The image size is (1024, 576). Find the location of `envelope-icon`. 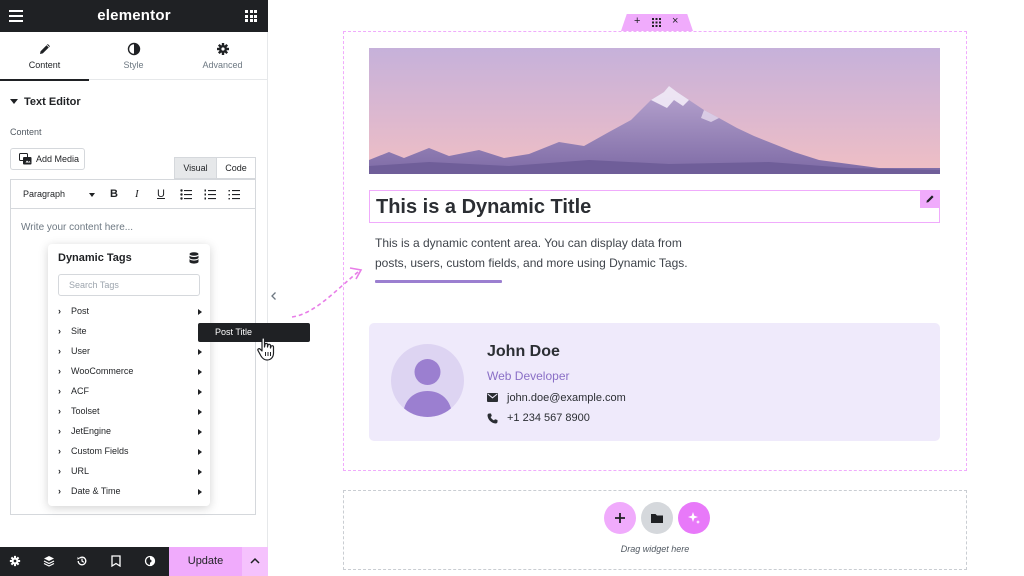

envelope-icon is located at coordinates (492, 397).